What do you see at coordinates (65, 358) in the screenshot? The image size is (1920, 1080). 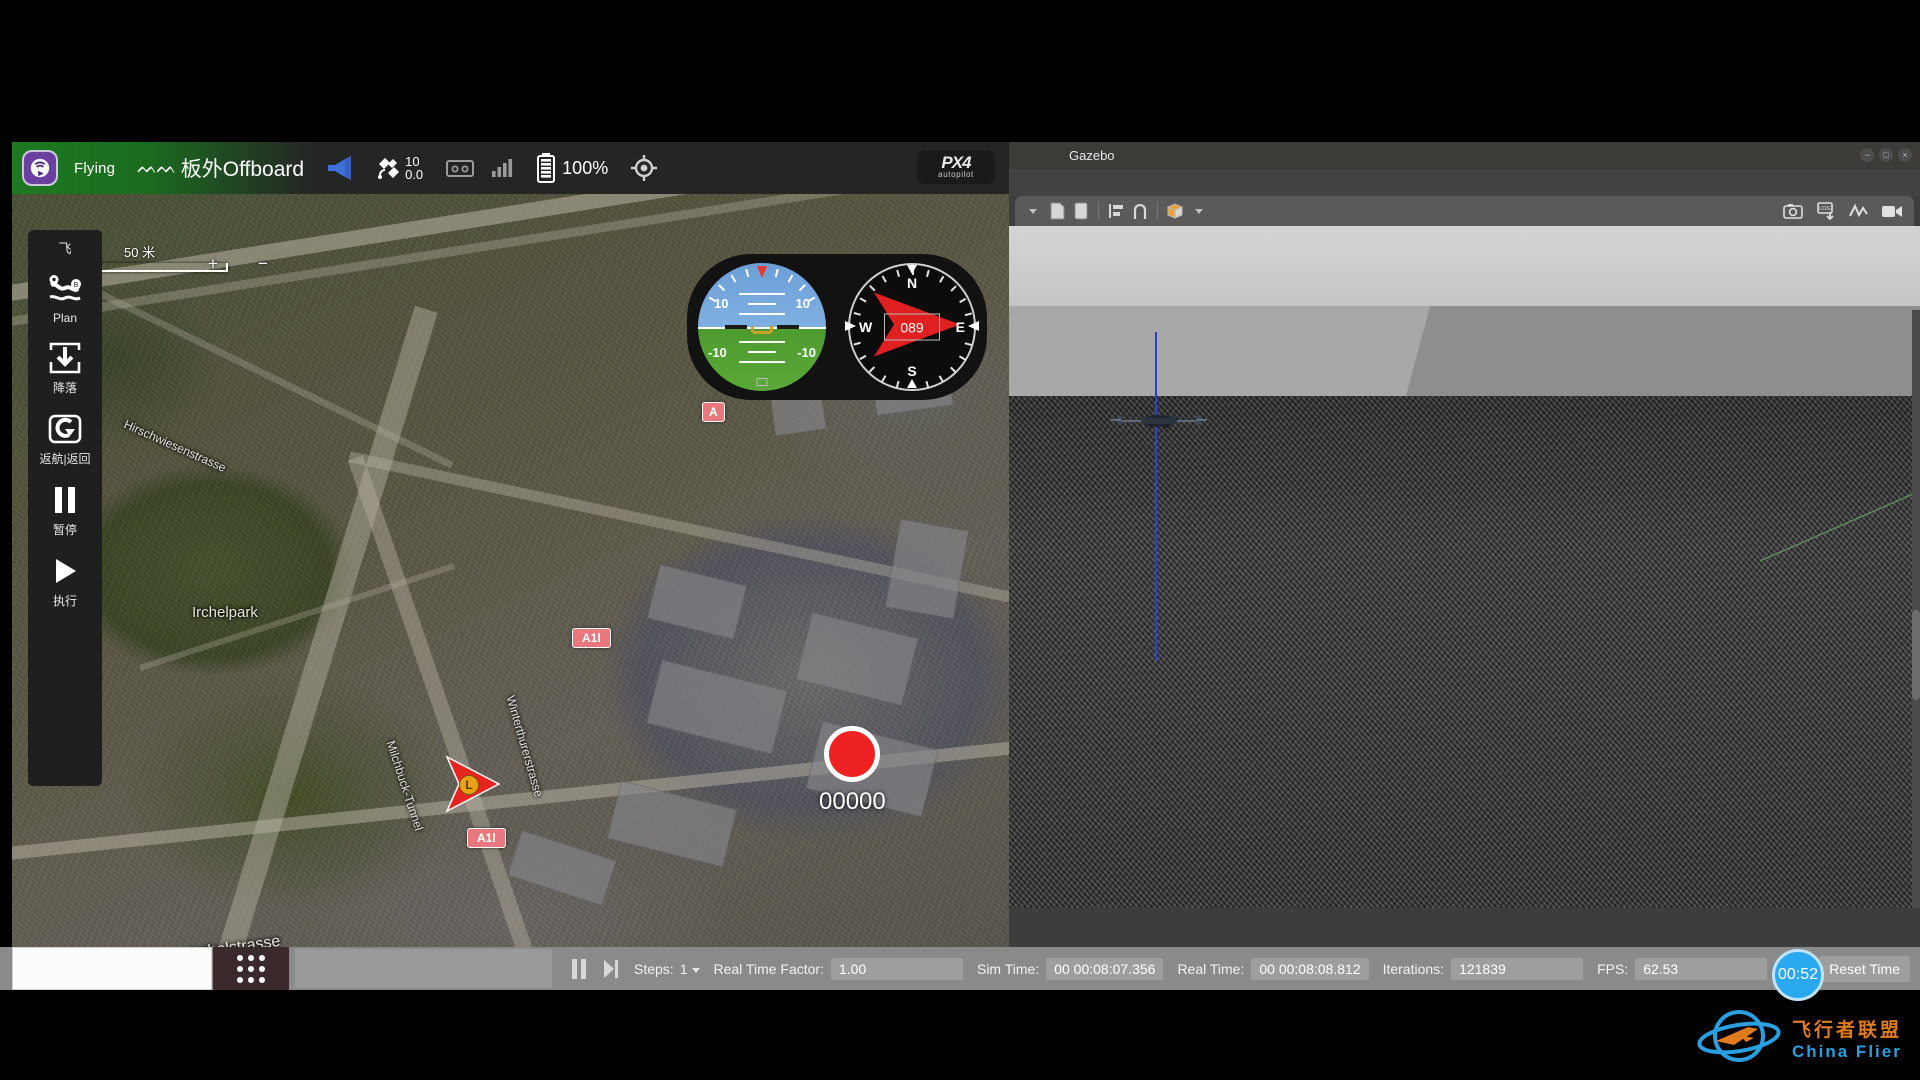 I see `land-arrow-down-icon` at bounding box center [65, 358].